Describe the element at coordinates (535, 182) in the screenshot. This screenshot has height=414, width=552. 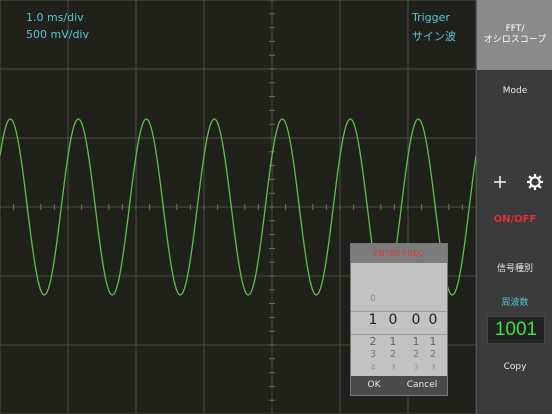
I see `gear-icon` at that location.